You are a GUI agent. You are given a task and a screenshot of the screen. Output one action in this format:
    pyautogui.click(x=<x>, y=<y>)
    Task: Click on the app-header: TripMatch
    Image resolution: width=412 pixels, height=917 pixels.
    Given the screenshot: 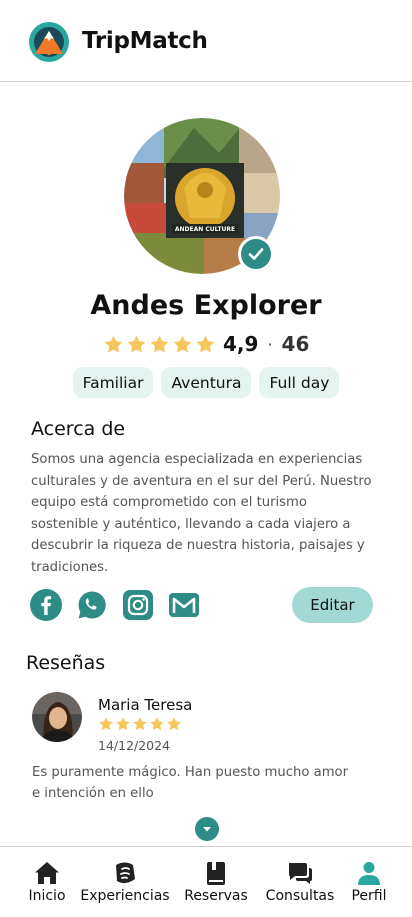 What is the action you would take?
    pyautogui.click(x=206, y=41)
    